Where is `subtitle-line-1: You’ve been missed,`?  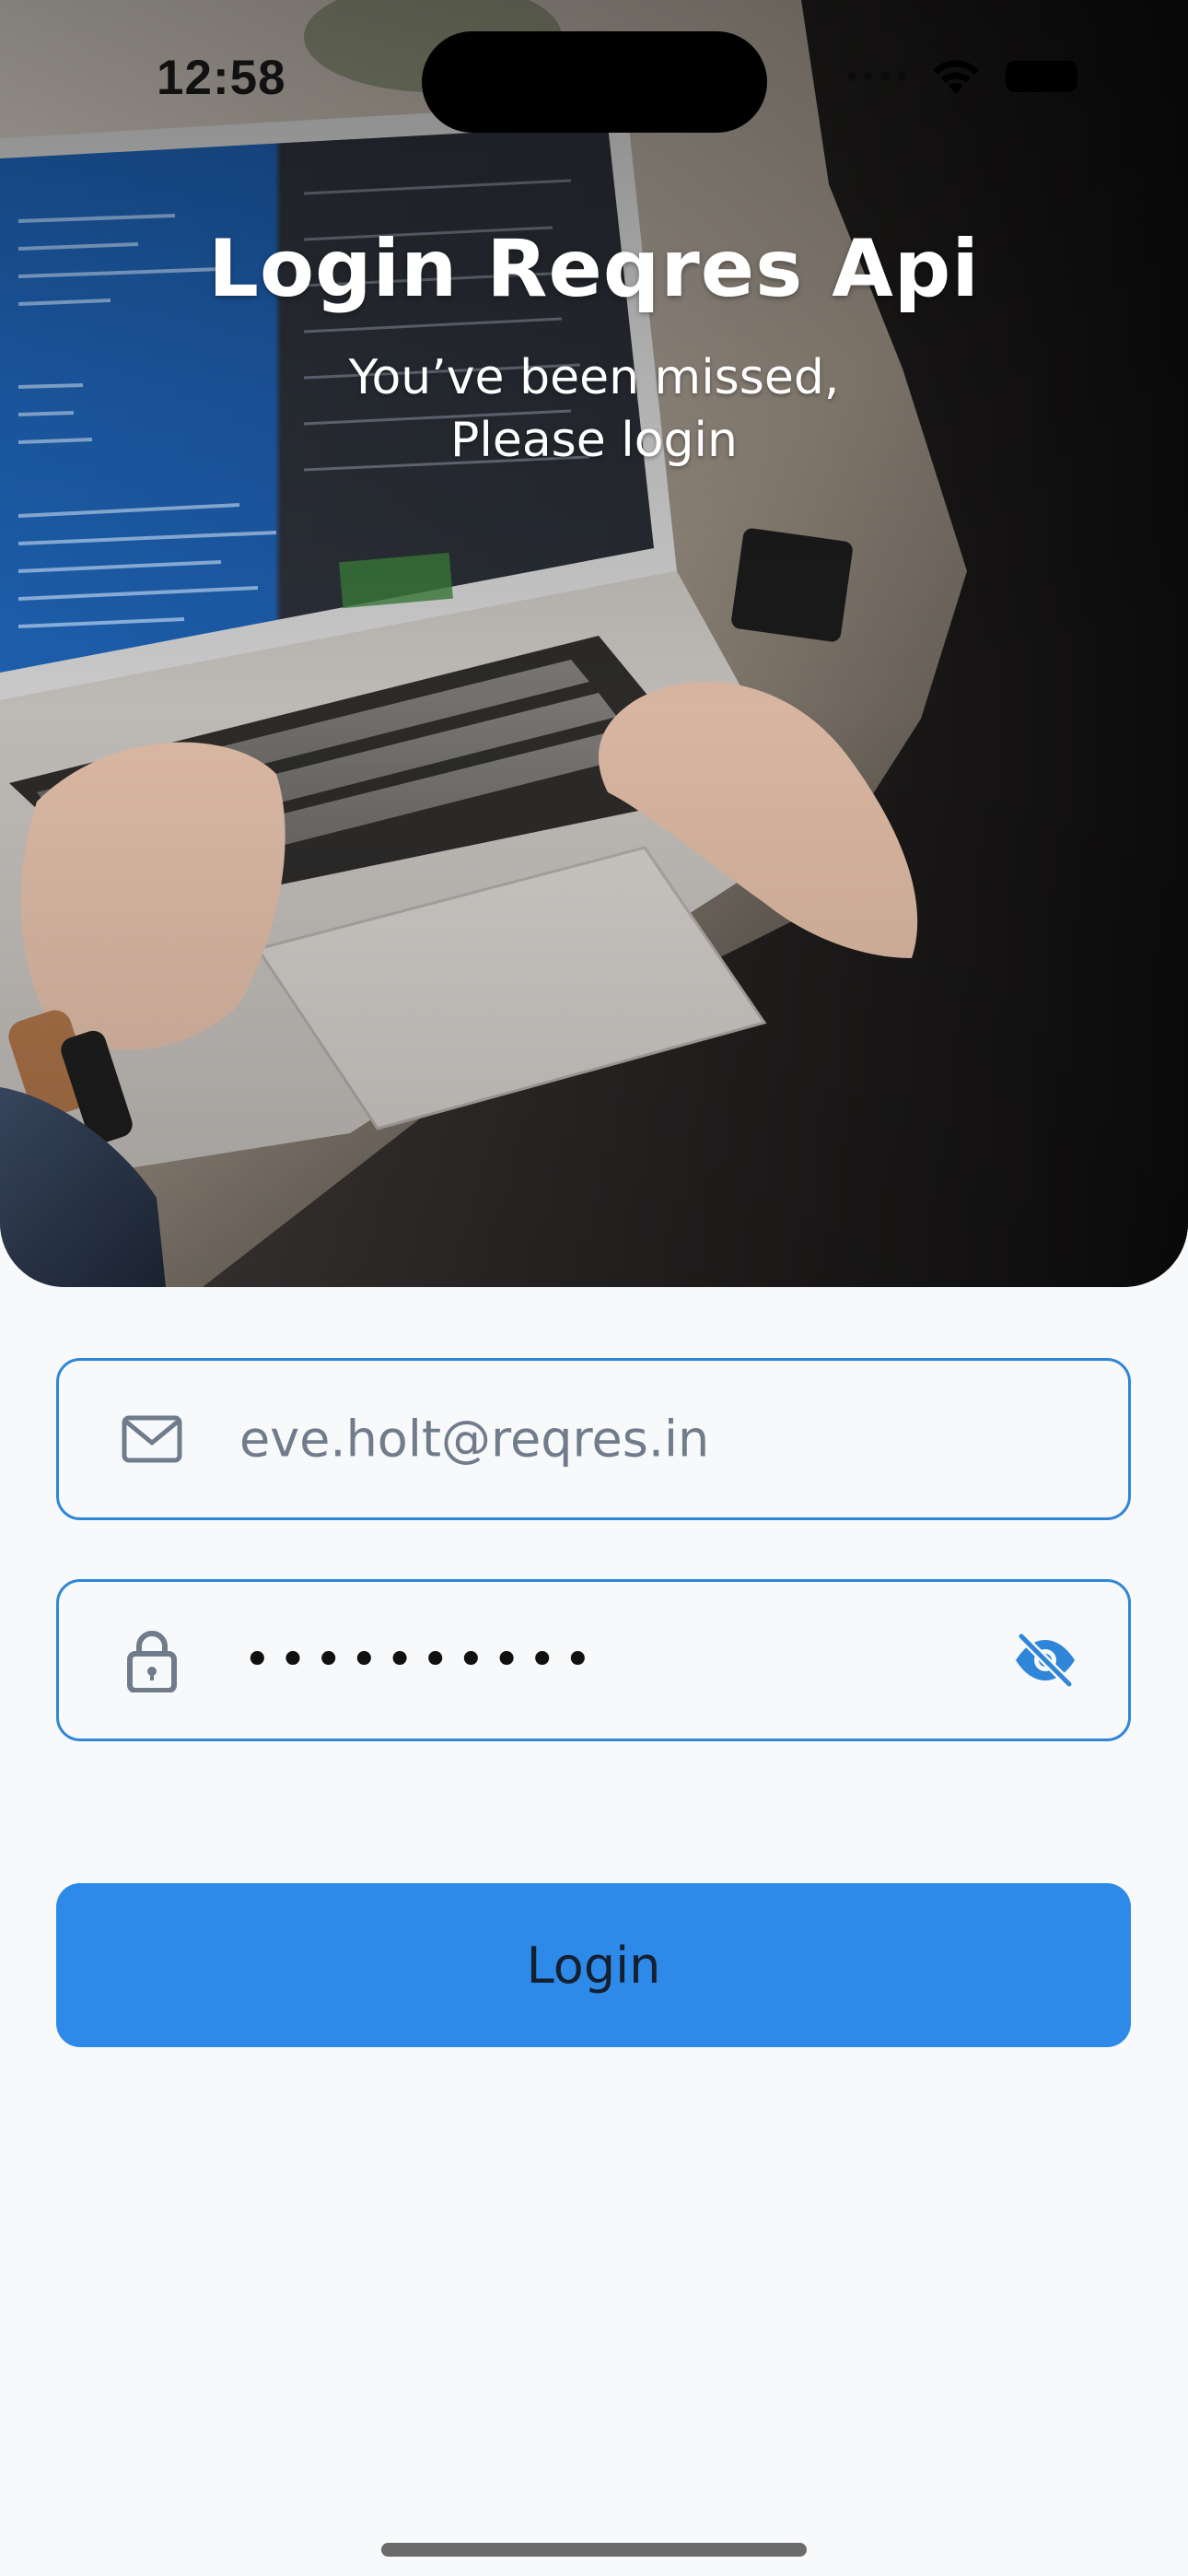 subtitle-line-1: You’ve been missed, is located at coordinates (594, 377).